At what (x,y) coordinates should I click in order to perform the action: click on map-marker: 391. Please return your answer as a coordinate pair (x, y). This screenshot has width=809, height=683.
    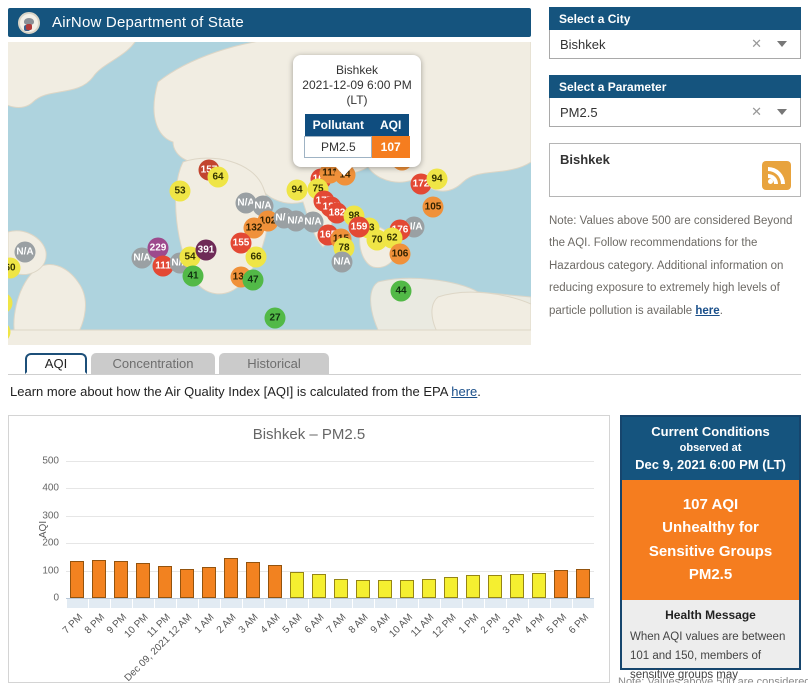
    Looking at the image, I should click on (206, 250).